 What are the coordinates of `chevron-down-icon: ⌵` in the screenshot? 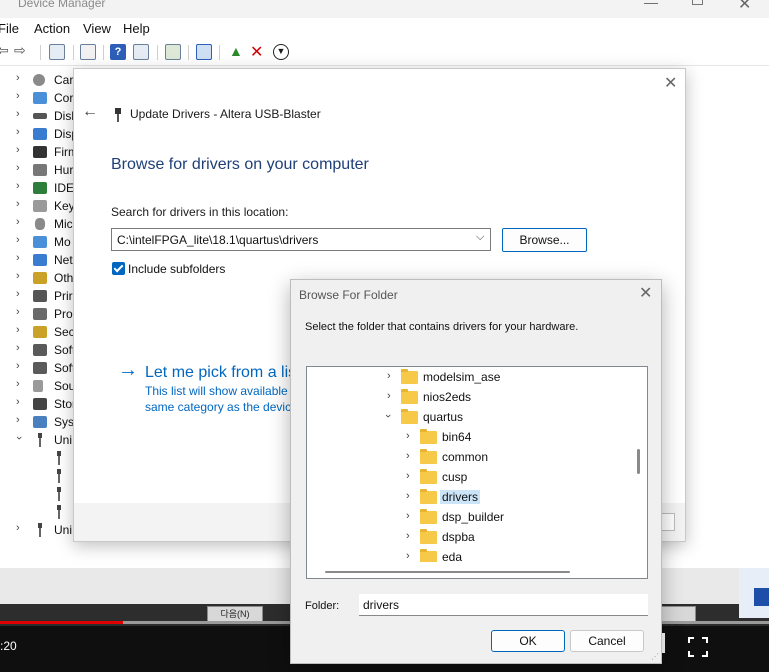 It's located at (480, 237).